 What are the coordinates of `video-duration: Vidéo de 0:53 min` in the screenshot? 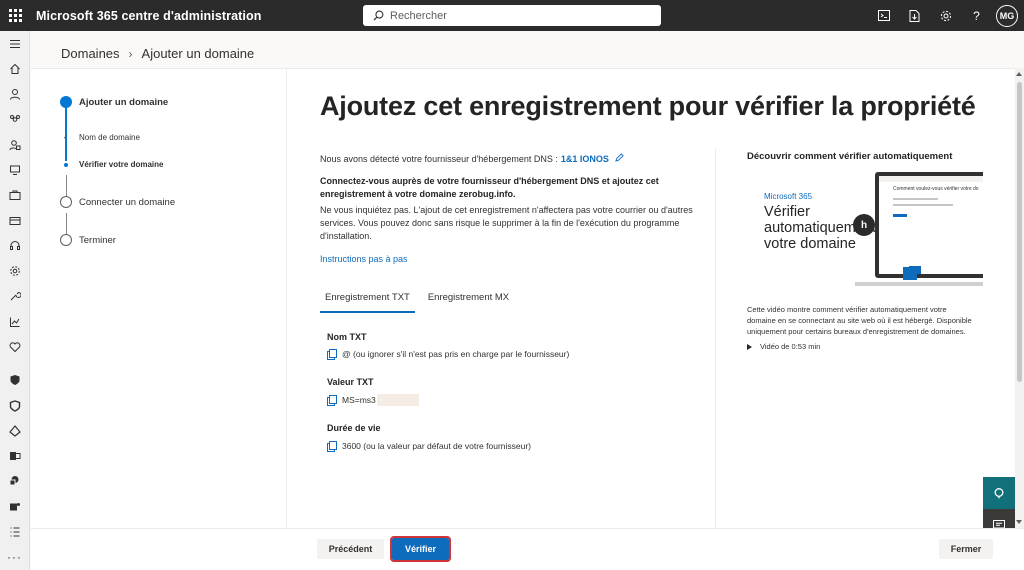 It's located at (783, 346).